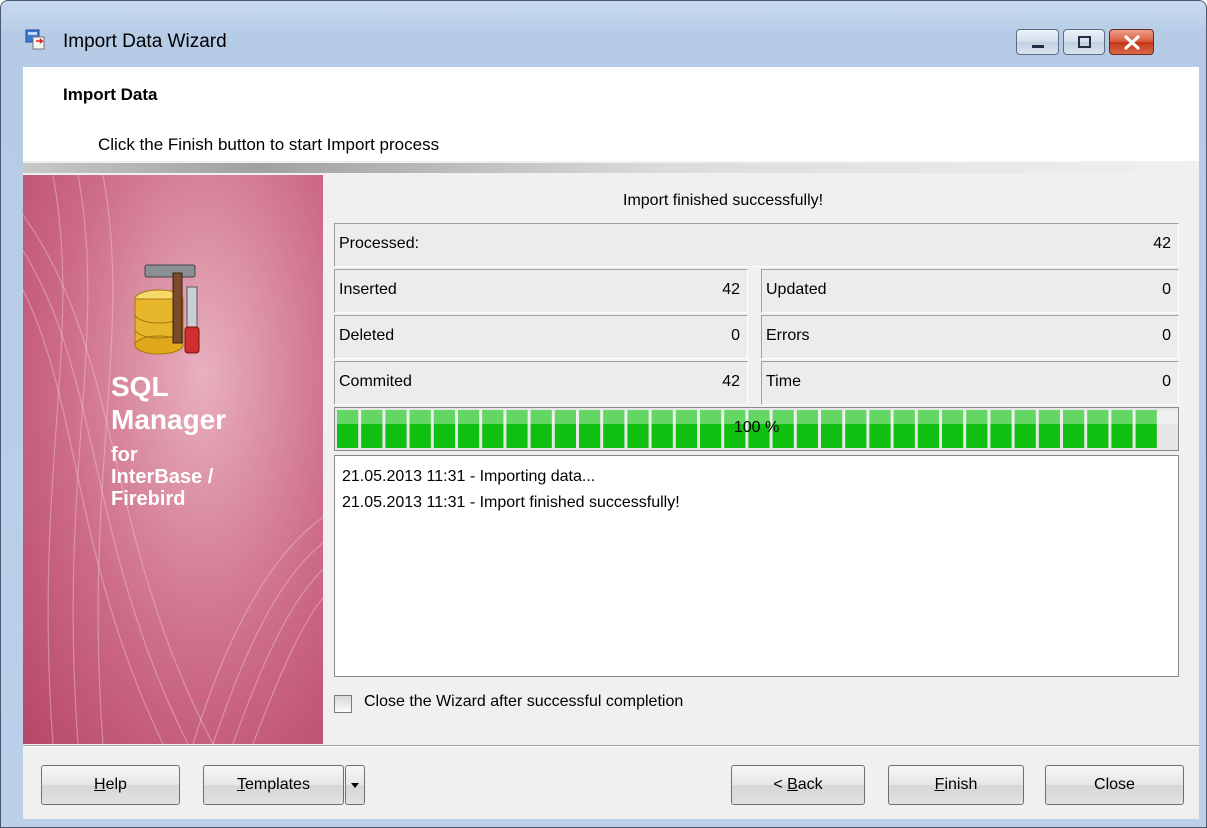  I want to click on brand-firebird: Firebird, so click(148, 499).